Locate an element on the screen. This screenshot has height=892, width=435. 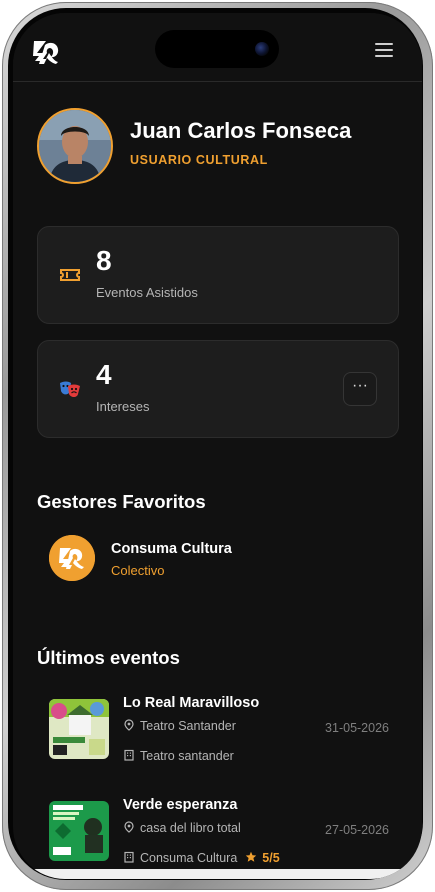
favorite-type: Colectivo is located at coordinates (138, 570).